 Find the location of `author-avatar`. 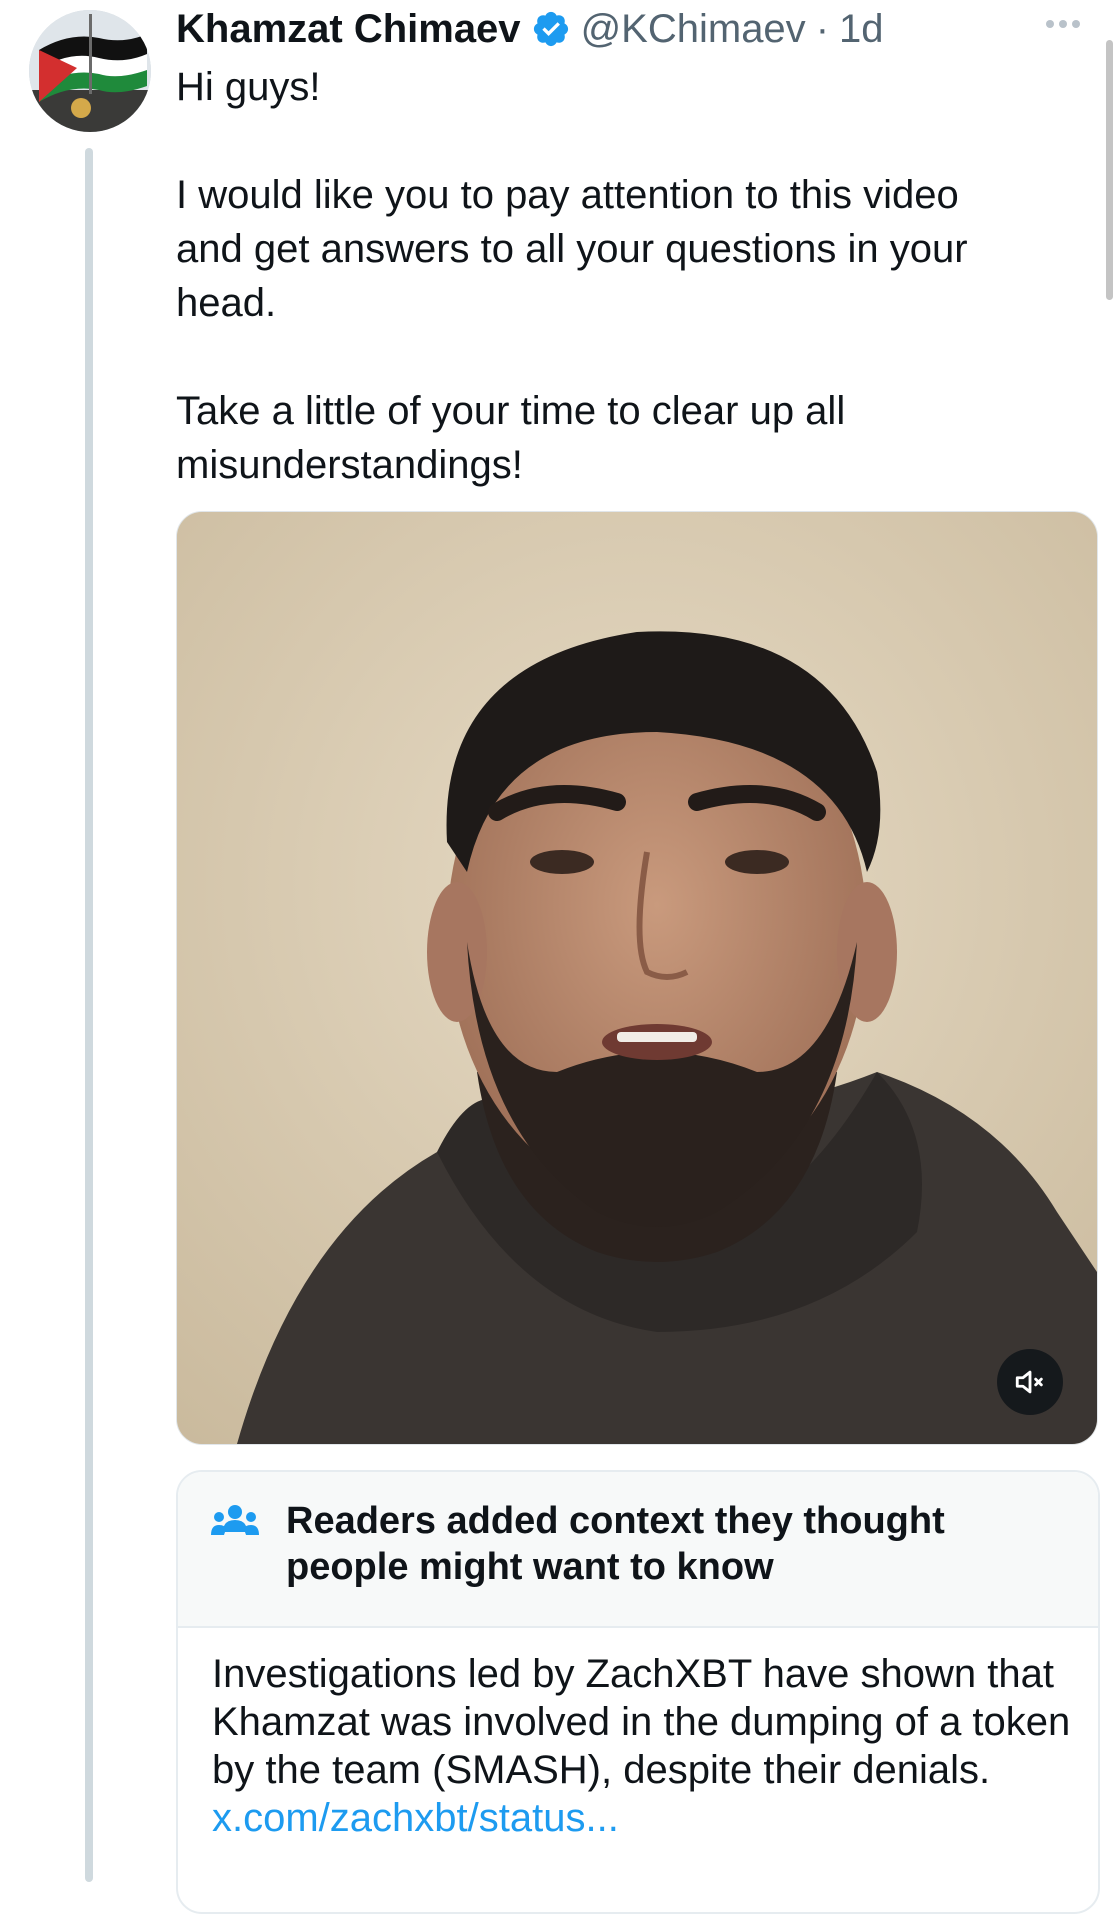

author-avatar is located at coordinates (90, 71).